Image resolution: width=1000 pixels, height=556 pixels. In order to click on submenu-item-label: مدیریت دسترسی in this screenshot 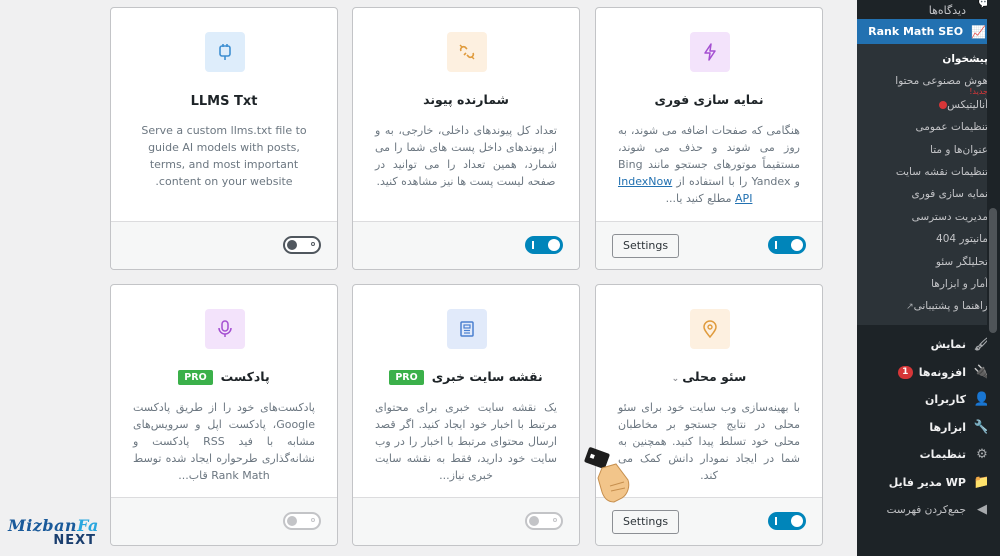, I will do `click(949, 216)`.